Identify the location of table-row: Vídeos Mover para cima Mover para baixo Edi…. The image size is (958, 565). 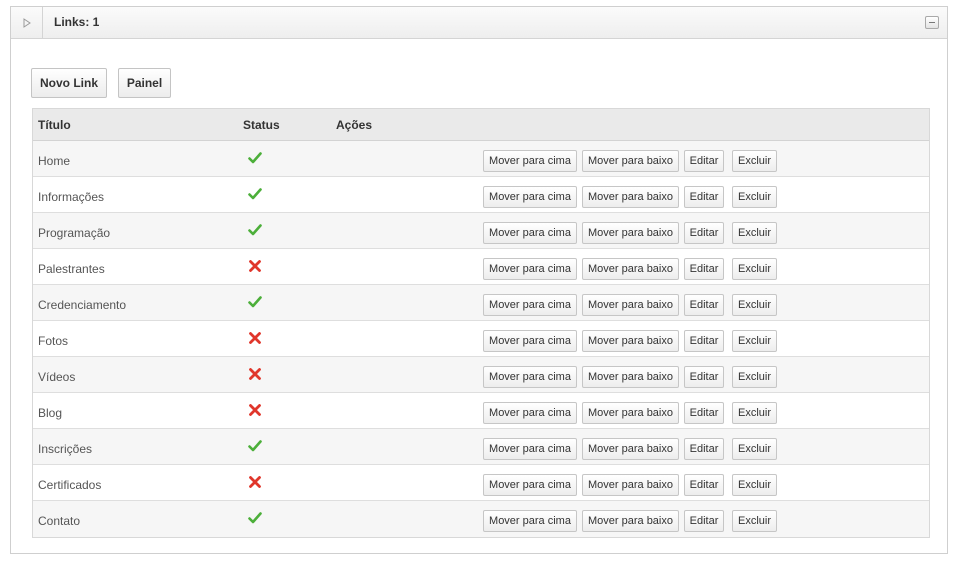
(481, 375).